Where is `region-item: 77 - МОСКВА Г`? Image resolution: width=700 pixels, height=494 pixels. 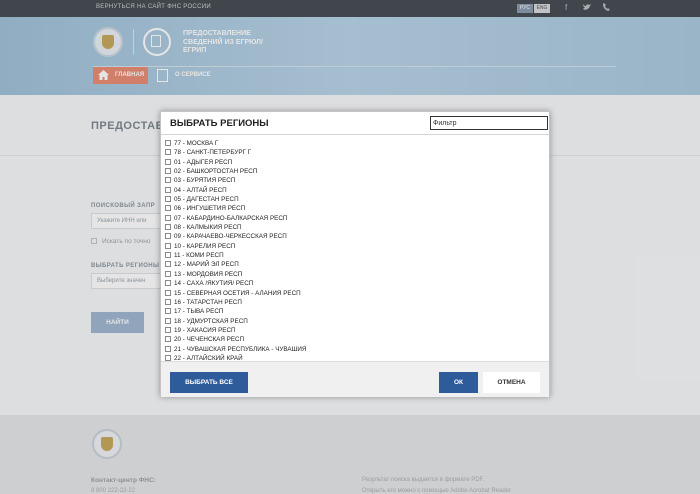
region-item: 77 - МОСКВА Г is located at coordinates (355, 143).